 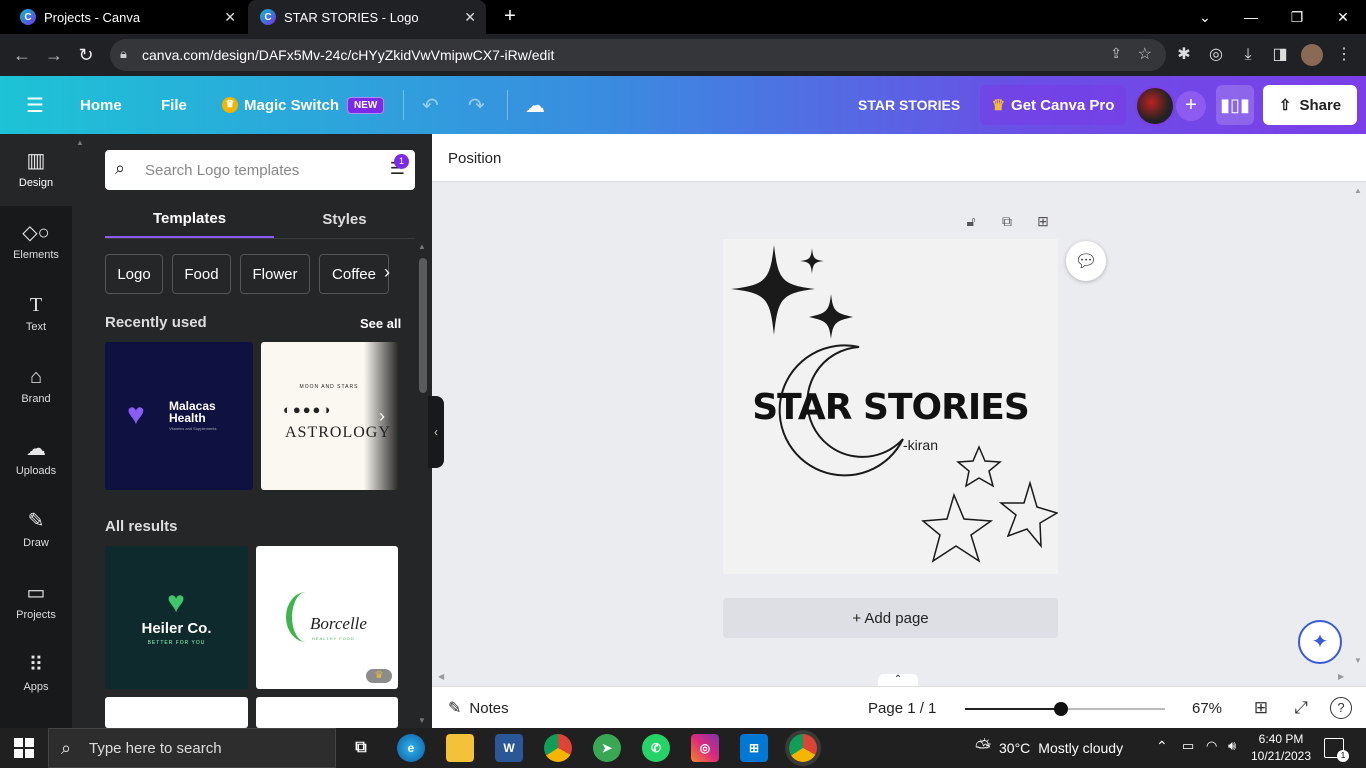 I want to click on edge-browser-icon: e, so click(x=411, y=748).